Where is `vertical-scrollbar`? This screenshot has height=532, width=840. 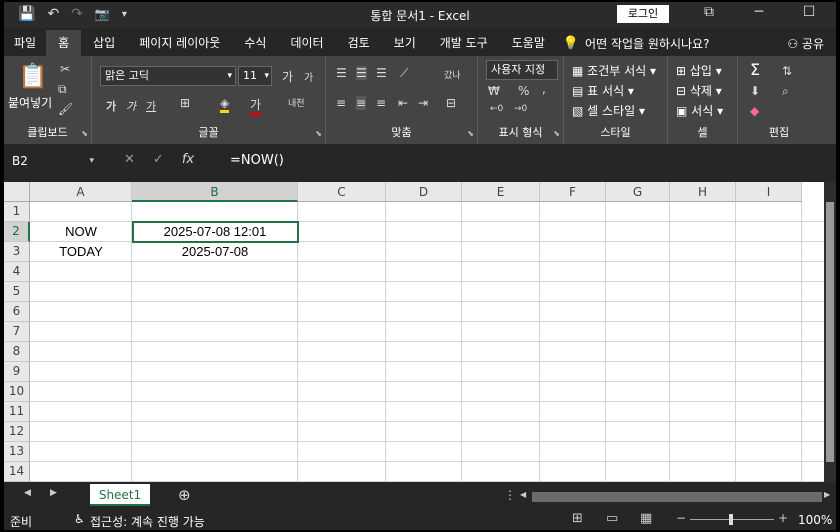 vertical-scrollbar is located at coordinates (830, 332).